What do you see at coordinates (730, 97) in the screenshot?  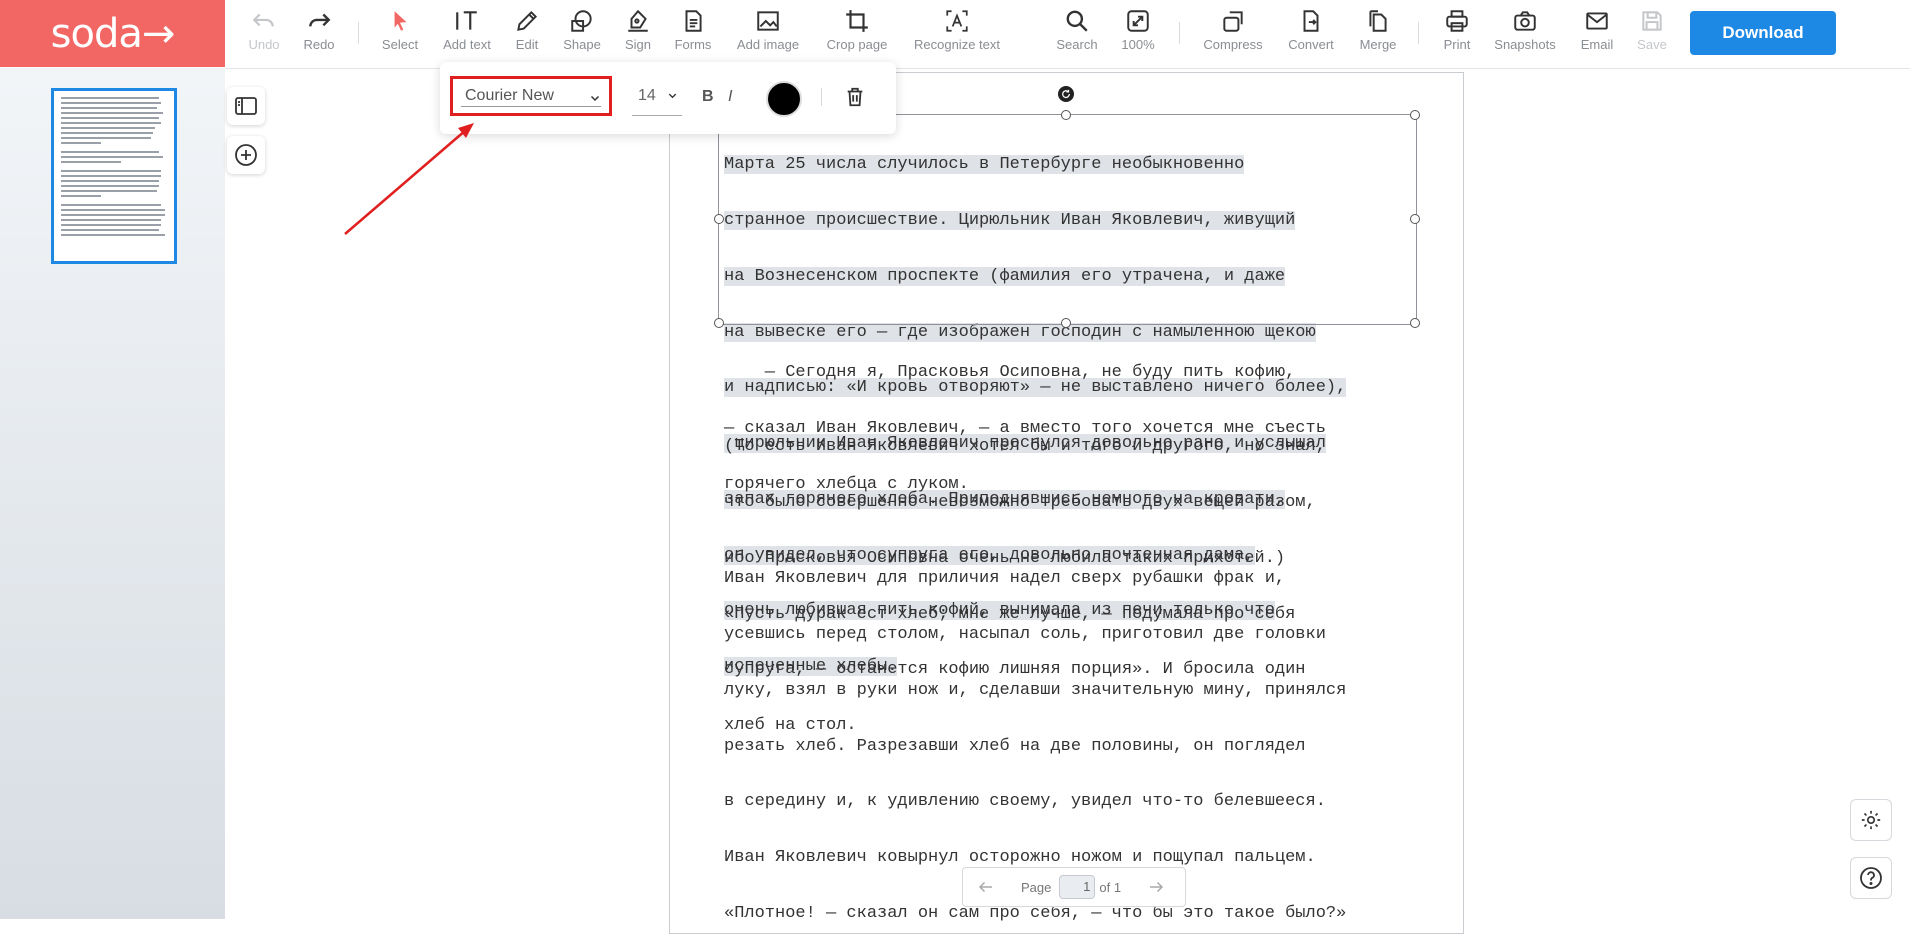 I see `italic-button: I` at bounding box center [730, 97].